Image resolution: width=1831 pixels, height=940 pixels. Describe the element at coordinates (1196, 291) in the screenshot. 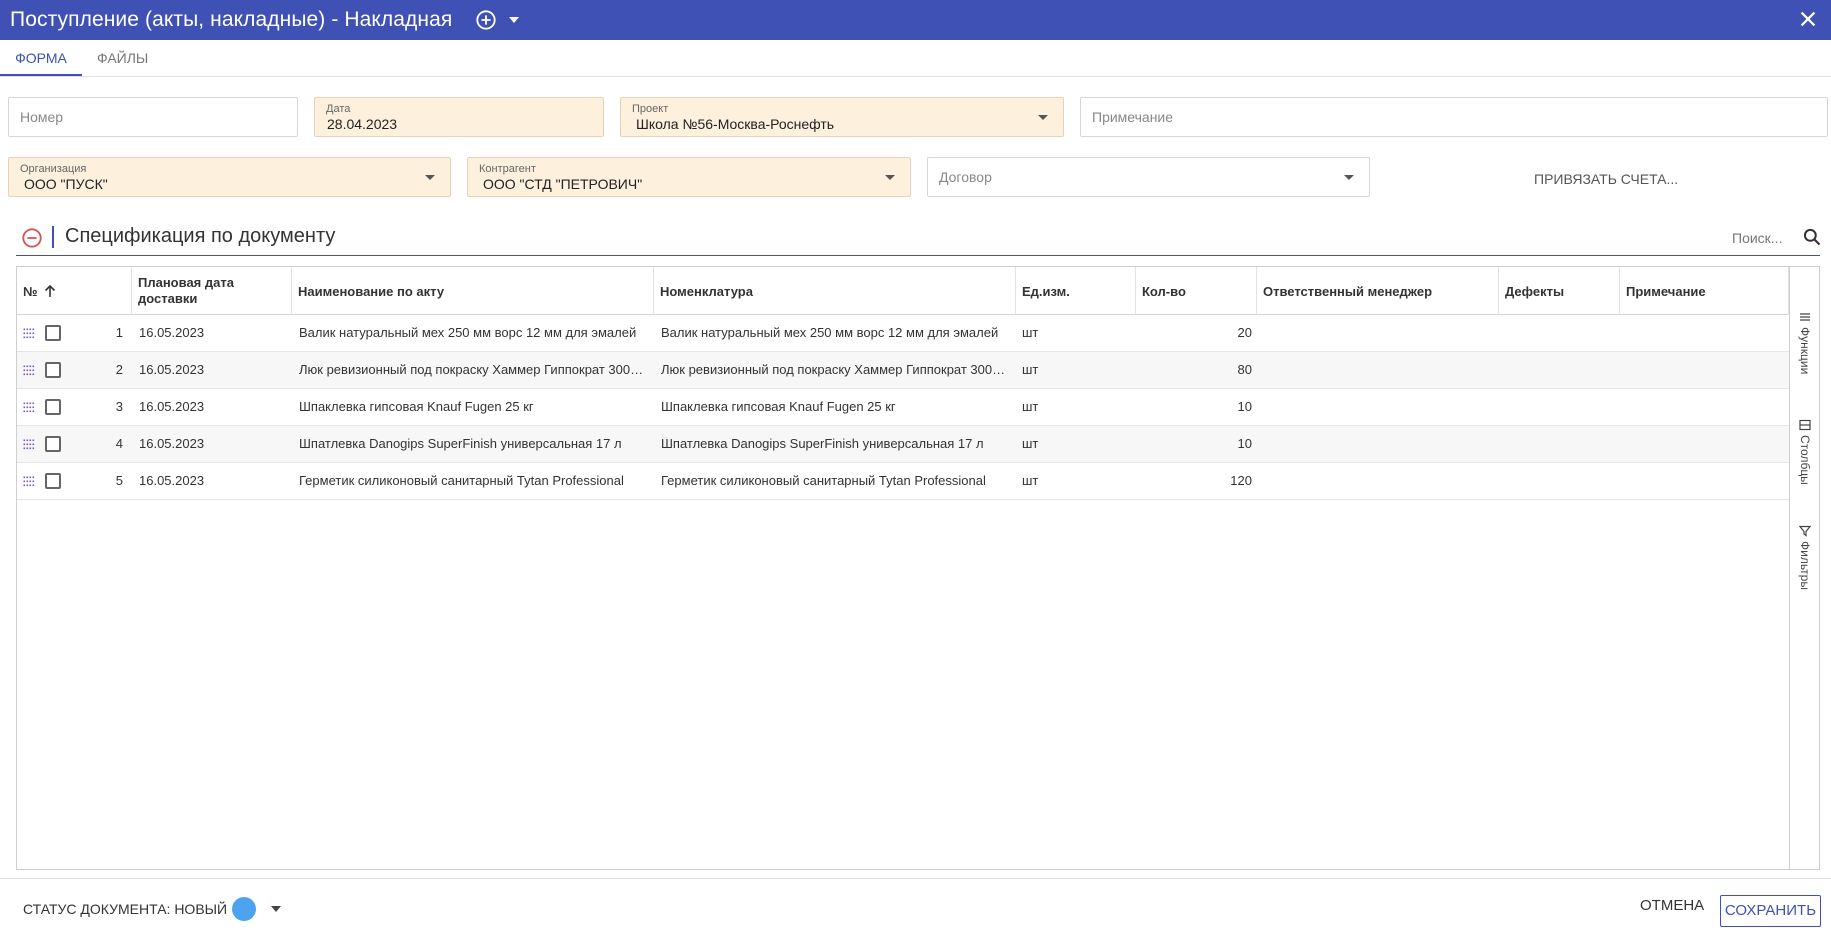

I see `column-qty: Кол-во` at that location.